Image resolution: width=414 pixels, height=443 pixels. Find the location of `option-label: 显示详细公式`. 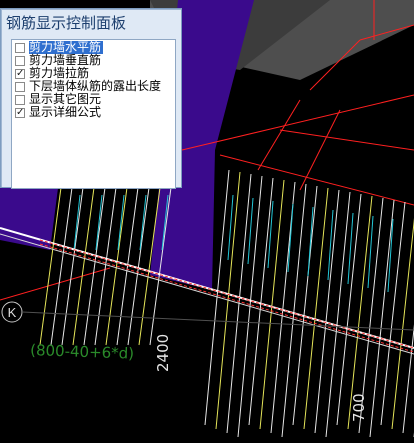

option-label: 显示详细公式 is located at coordinates (65, 112).